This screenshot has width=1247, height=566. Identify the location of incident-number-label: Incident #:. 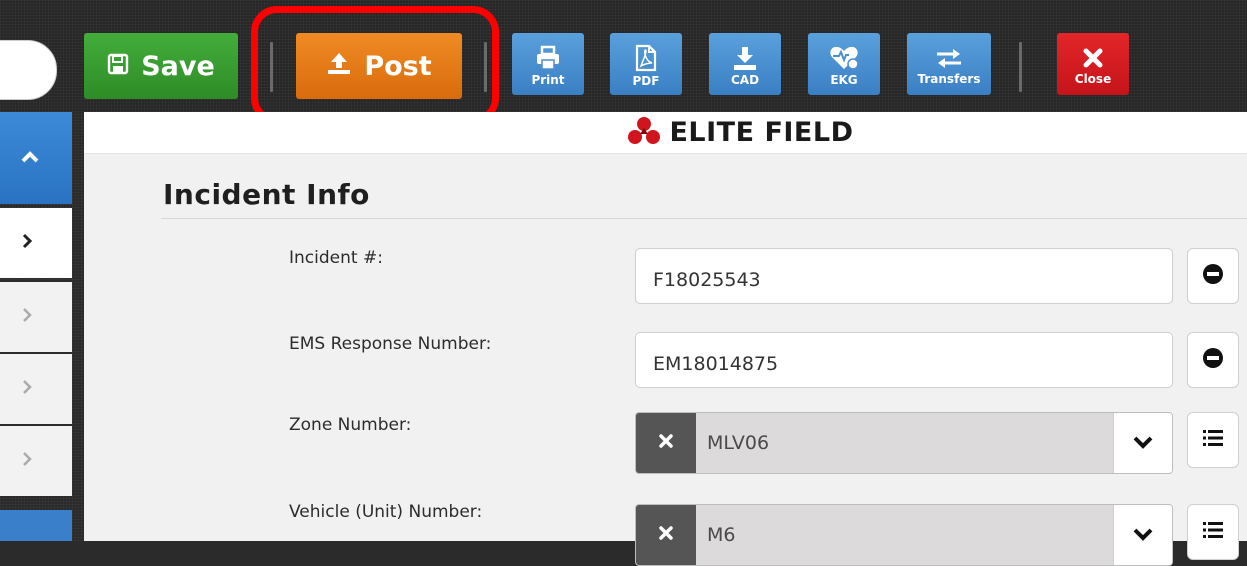
(336, 258).